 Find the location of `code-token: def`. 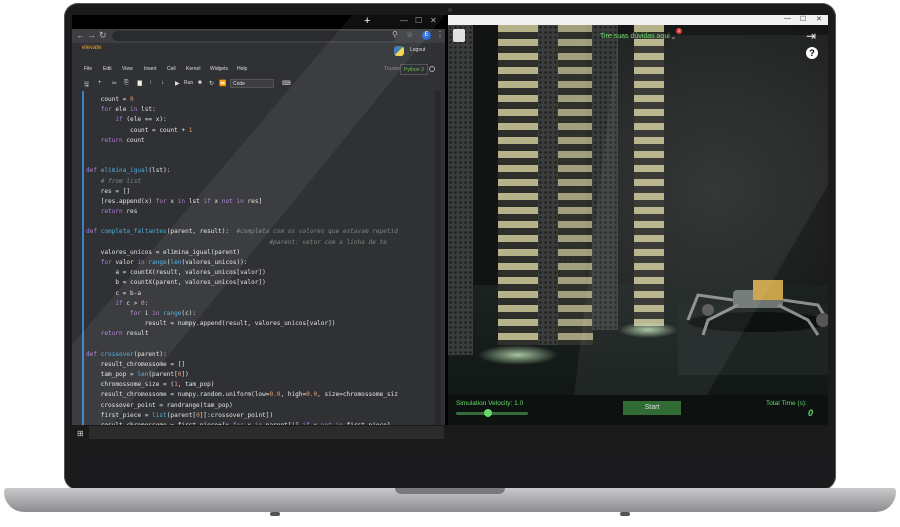

code-token: def is located at coordinates (92, 354).